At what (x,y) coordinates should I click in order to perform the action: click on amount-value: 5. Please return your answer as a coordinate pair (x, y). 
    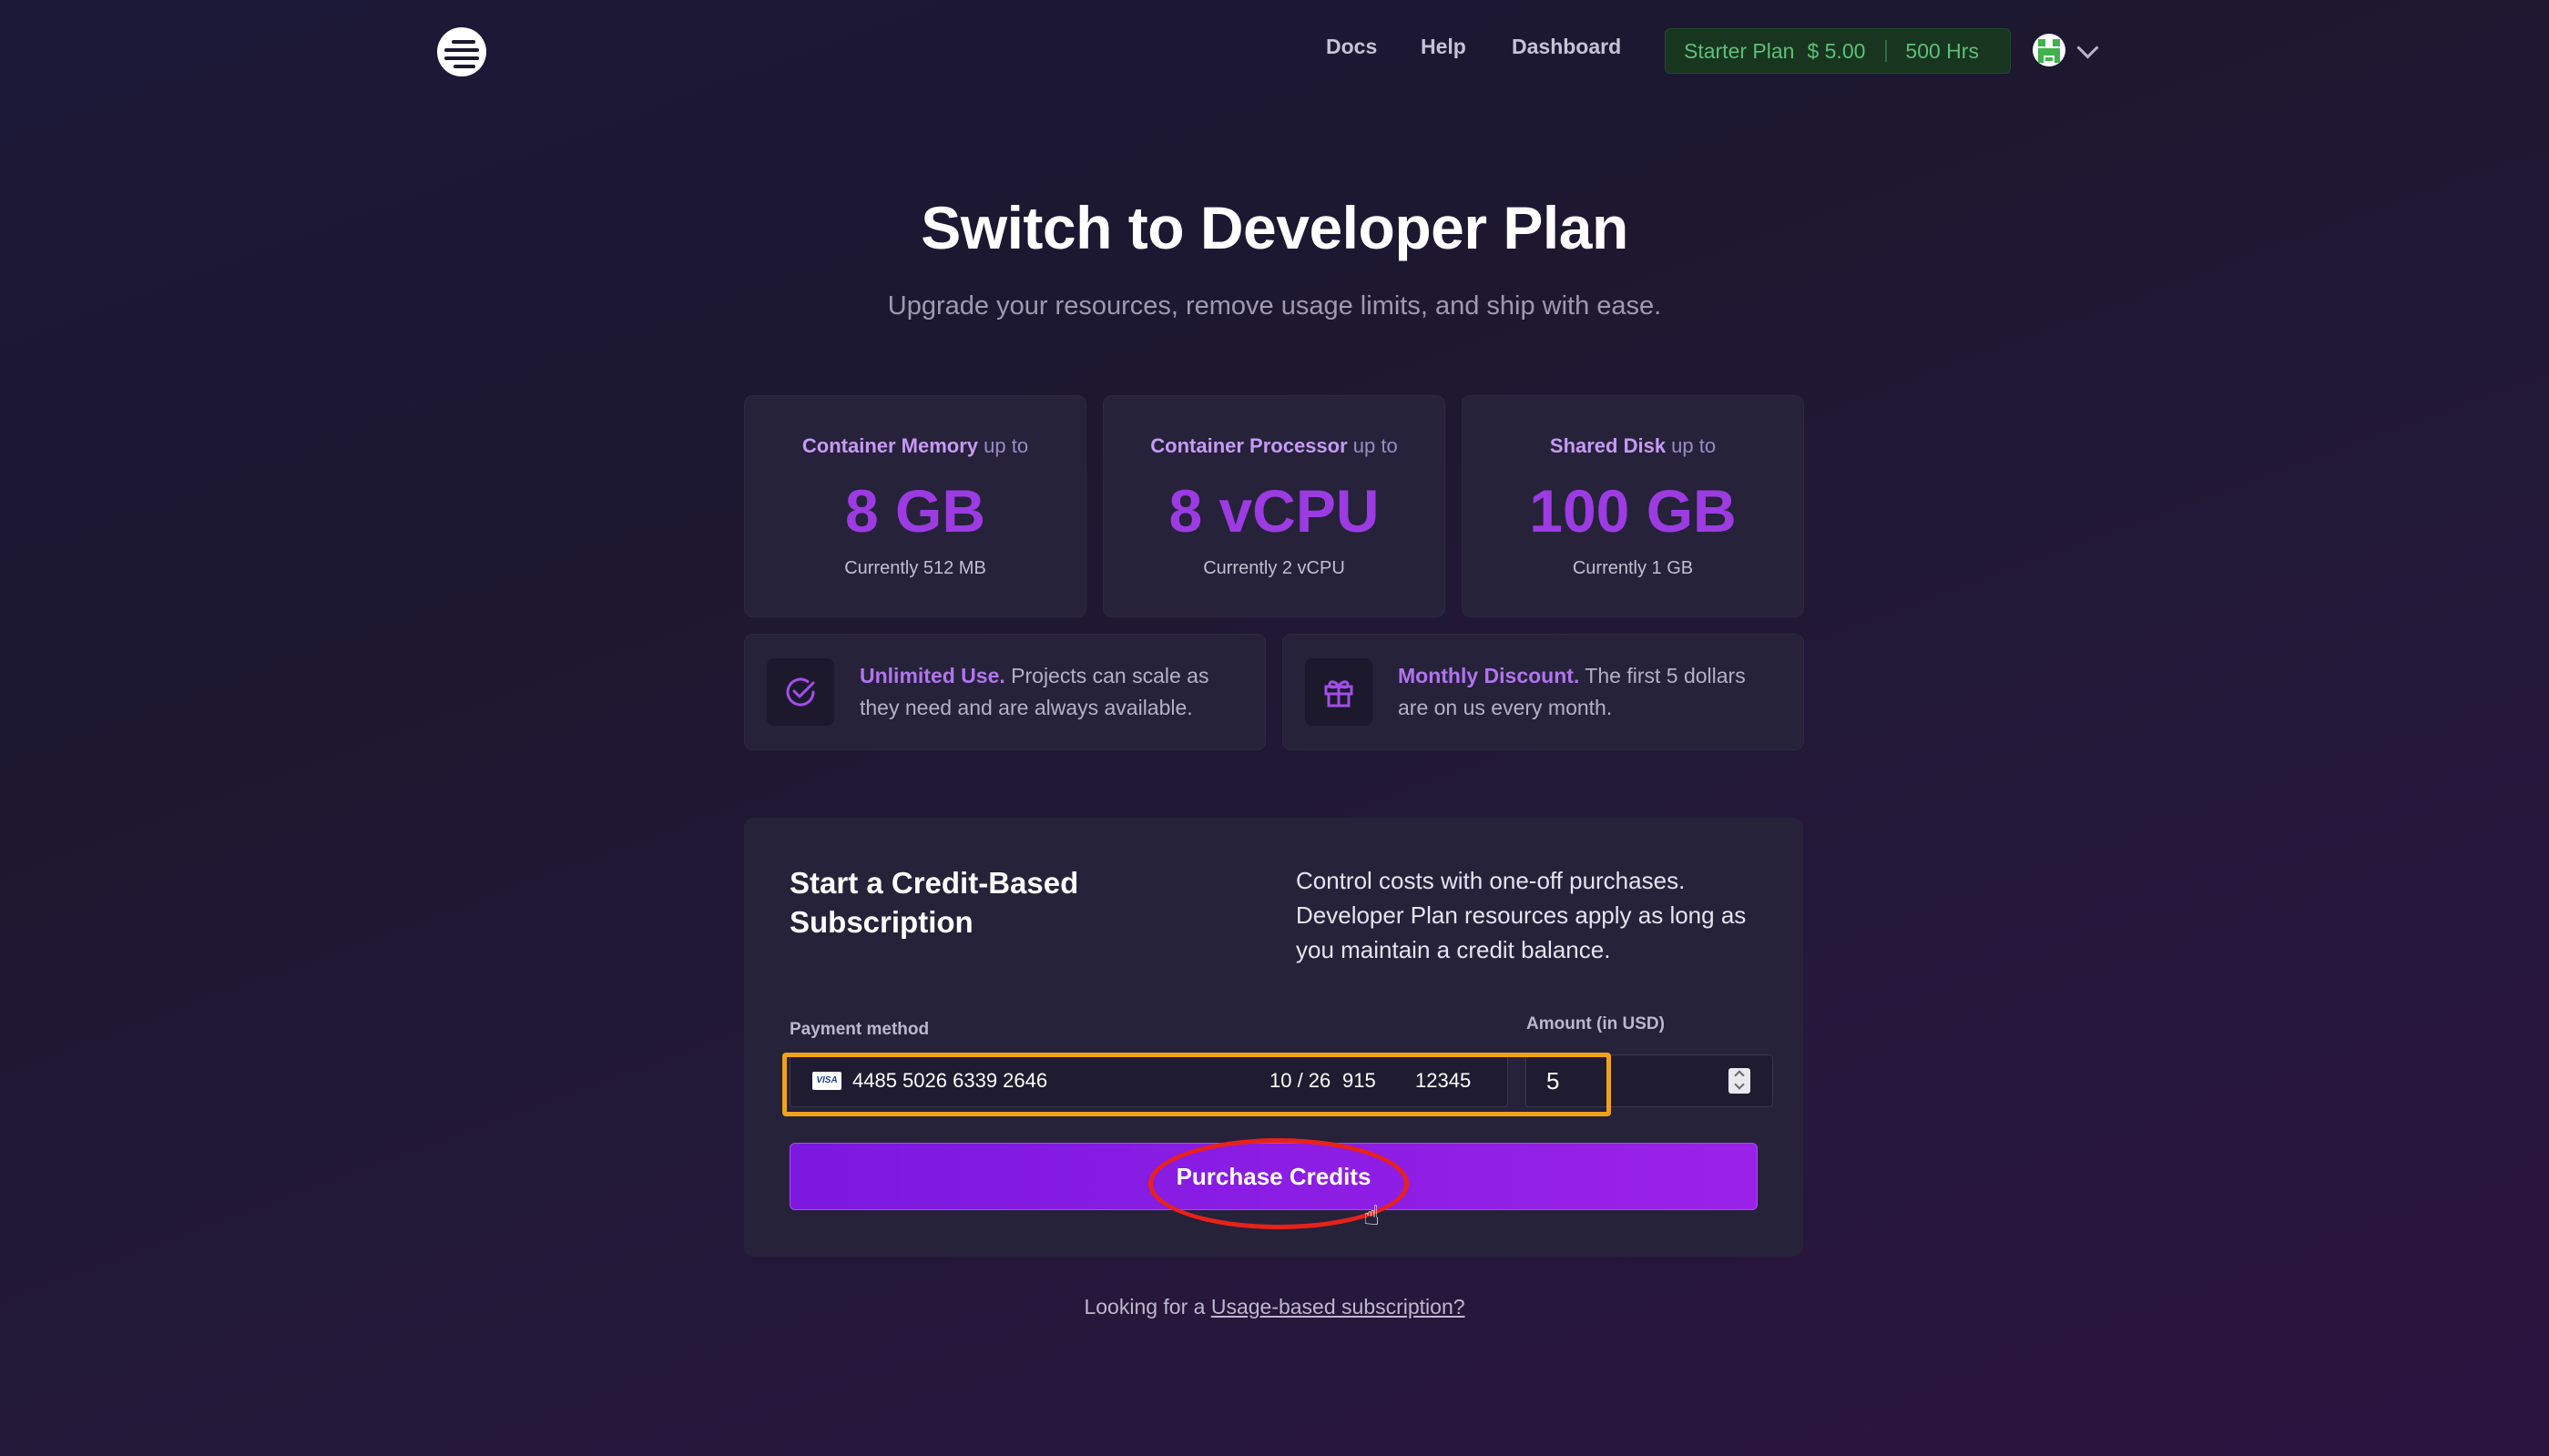
    Looking at the image, I should click on (1553, 1081).